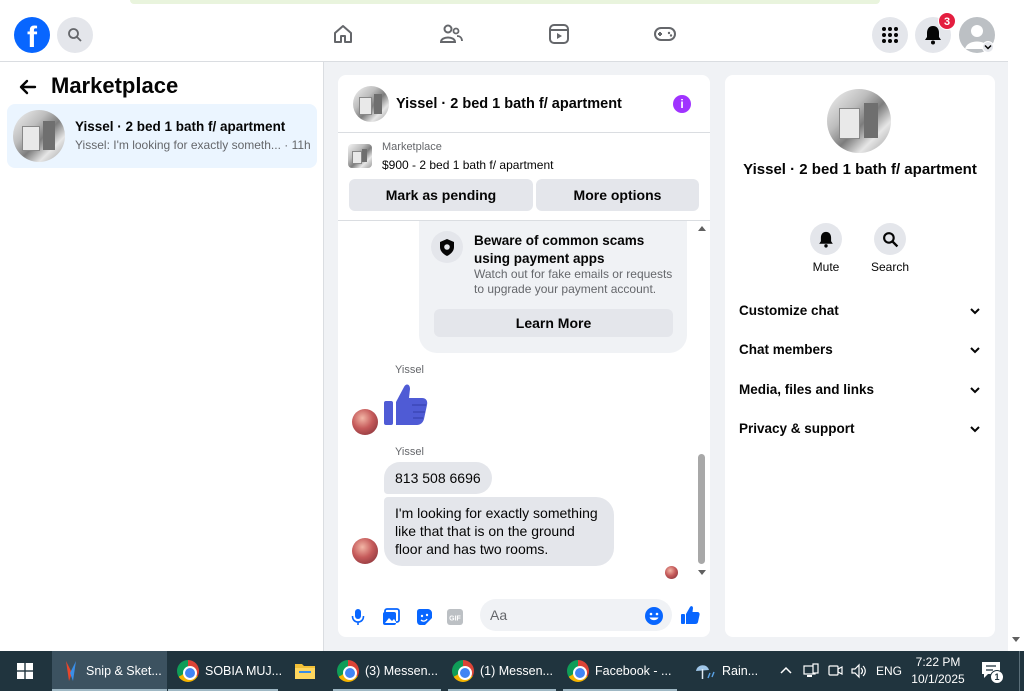 This screenshot has width=1024, height=691. I want to click on thumbs-up-sticker-icon, so click(406, 404).